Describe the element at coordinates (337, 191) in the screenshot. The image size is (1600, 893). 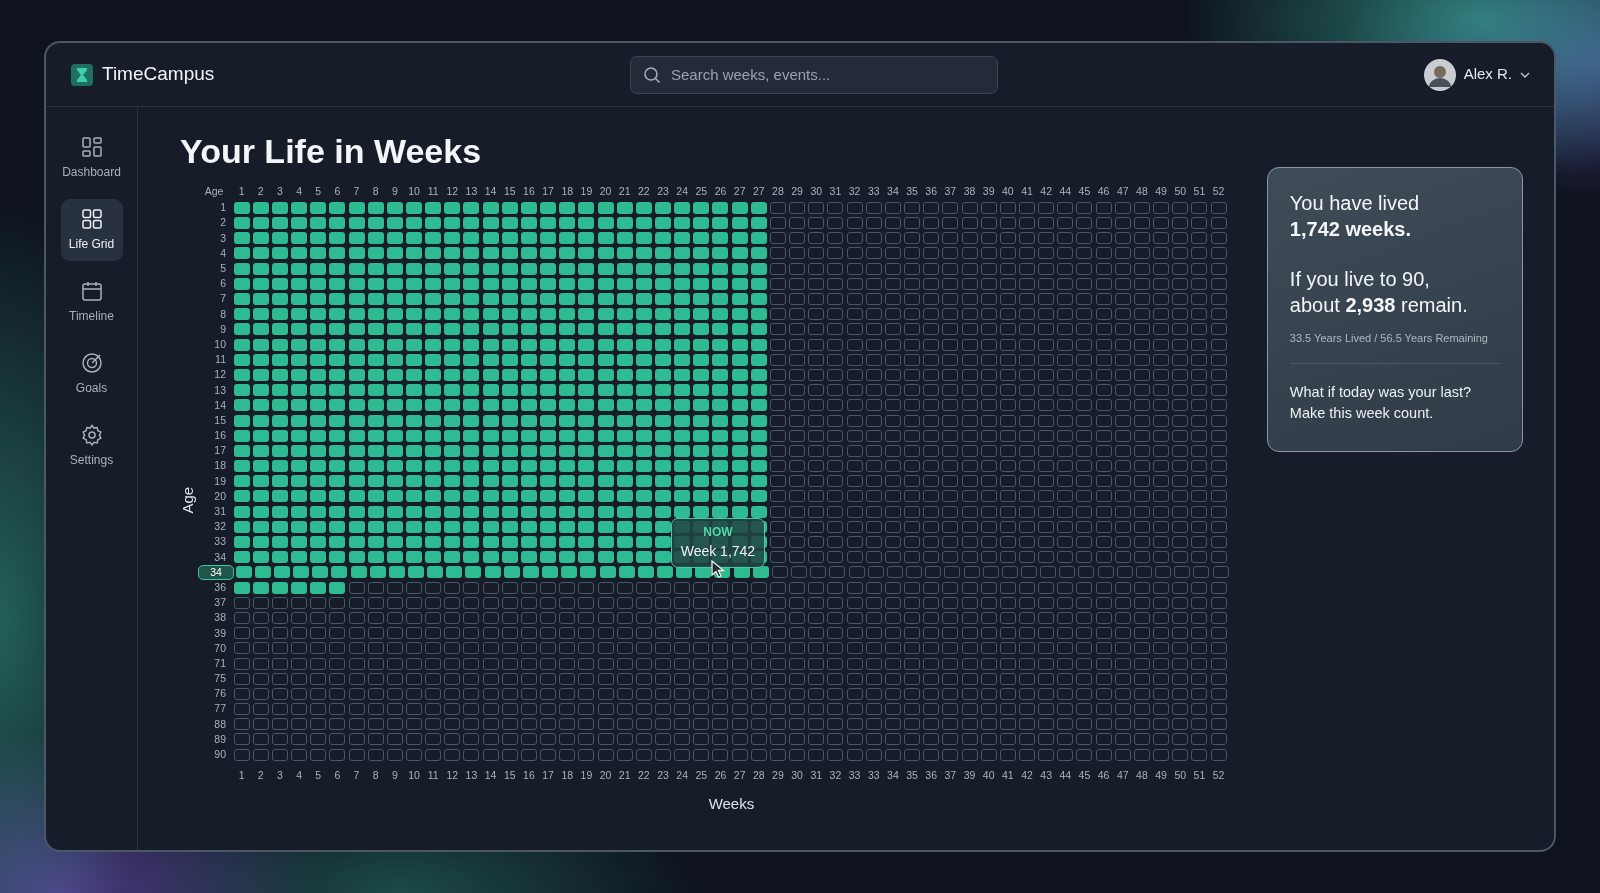
I see `week-number: 6` at that location.